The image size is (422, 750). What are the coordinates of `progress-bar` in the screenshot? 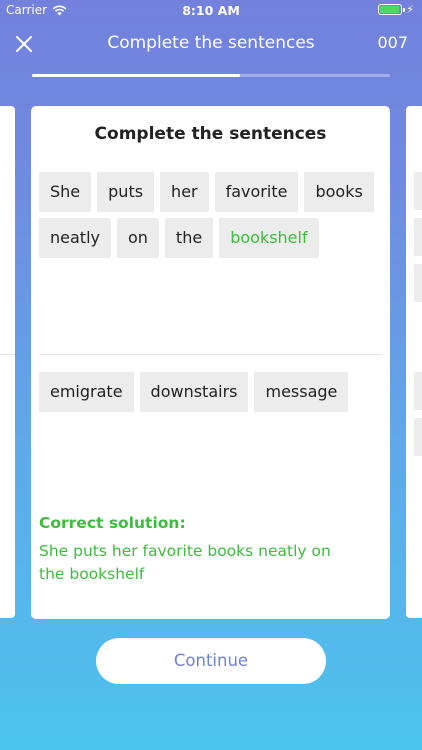 It's located at (211, 75).